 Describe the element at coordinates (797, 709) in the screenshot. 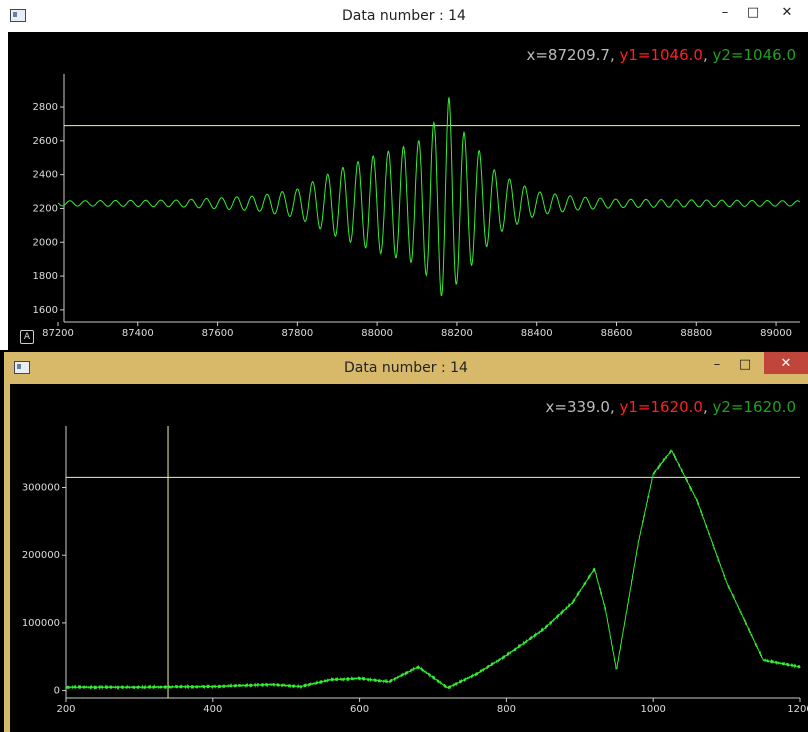

I see `x-tick-label: 1200` at that location.